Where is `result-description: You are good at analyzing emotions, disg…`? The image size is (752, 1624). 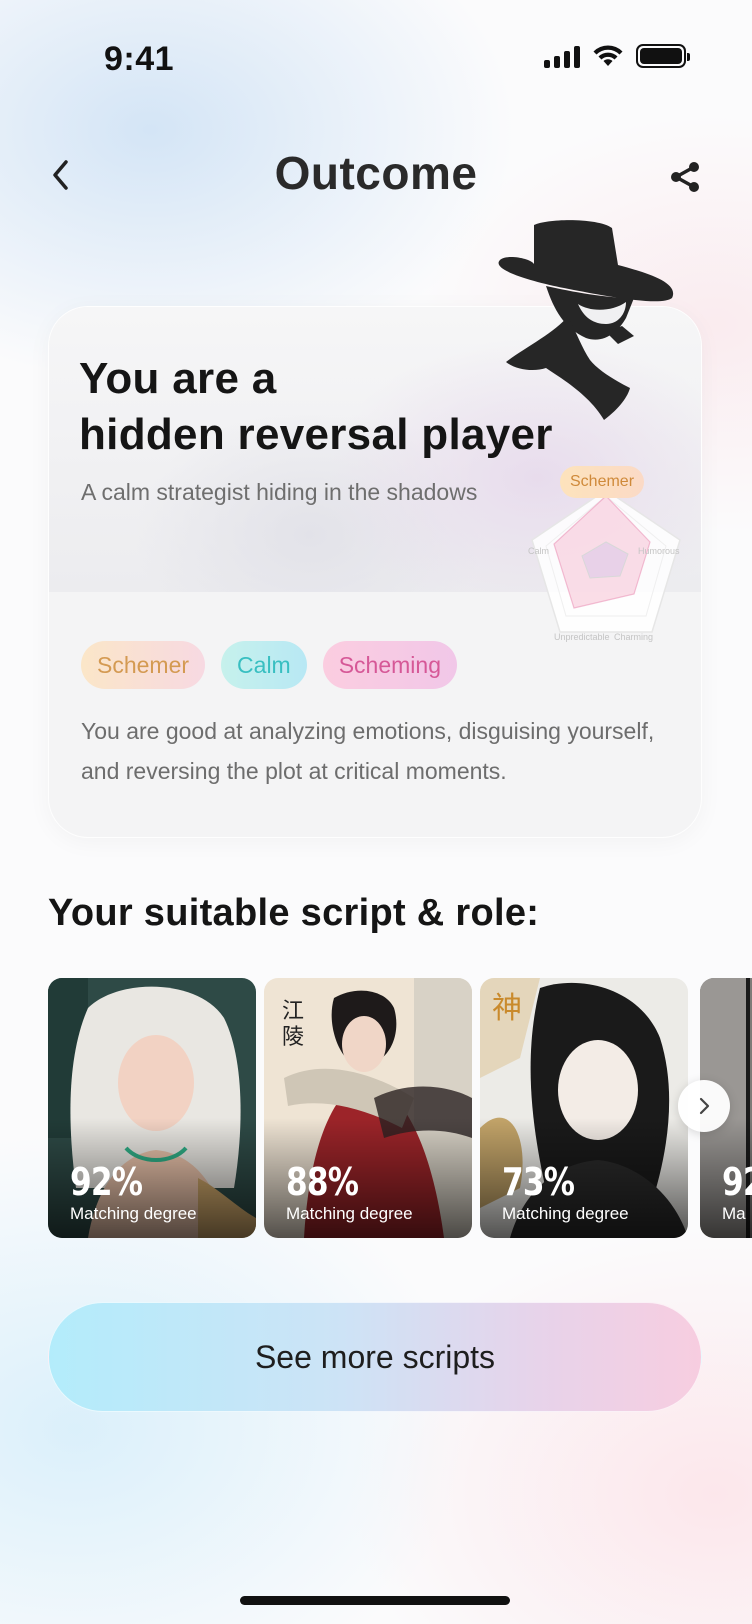 result-description: You are good at analyzing emotions, disg… is located at coordinates (368, 751).